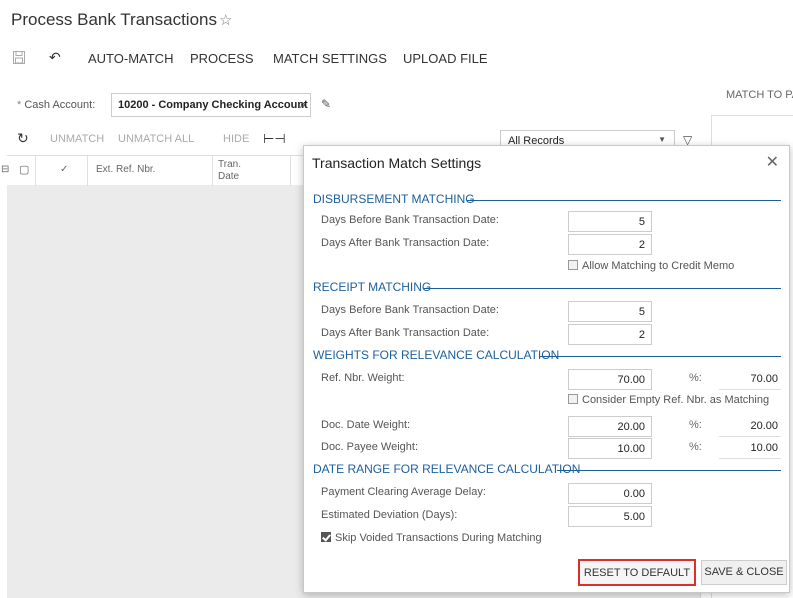  What do you see at coordinates (610, 516) in the screenshot?
I see `est-deviation-input: 5.00` at bounding box center [610, 516].